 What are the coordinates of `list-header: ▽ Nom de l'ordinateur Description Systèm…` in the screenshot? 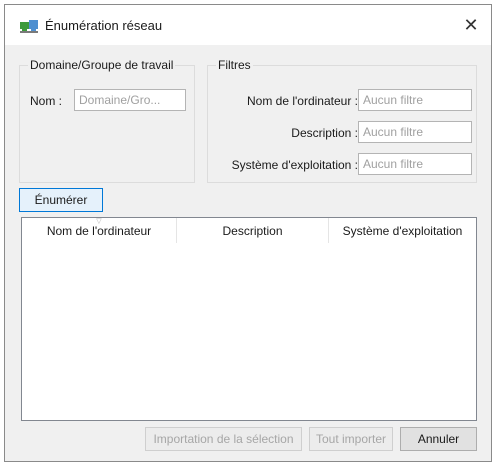 It's located at (249, 230).